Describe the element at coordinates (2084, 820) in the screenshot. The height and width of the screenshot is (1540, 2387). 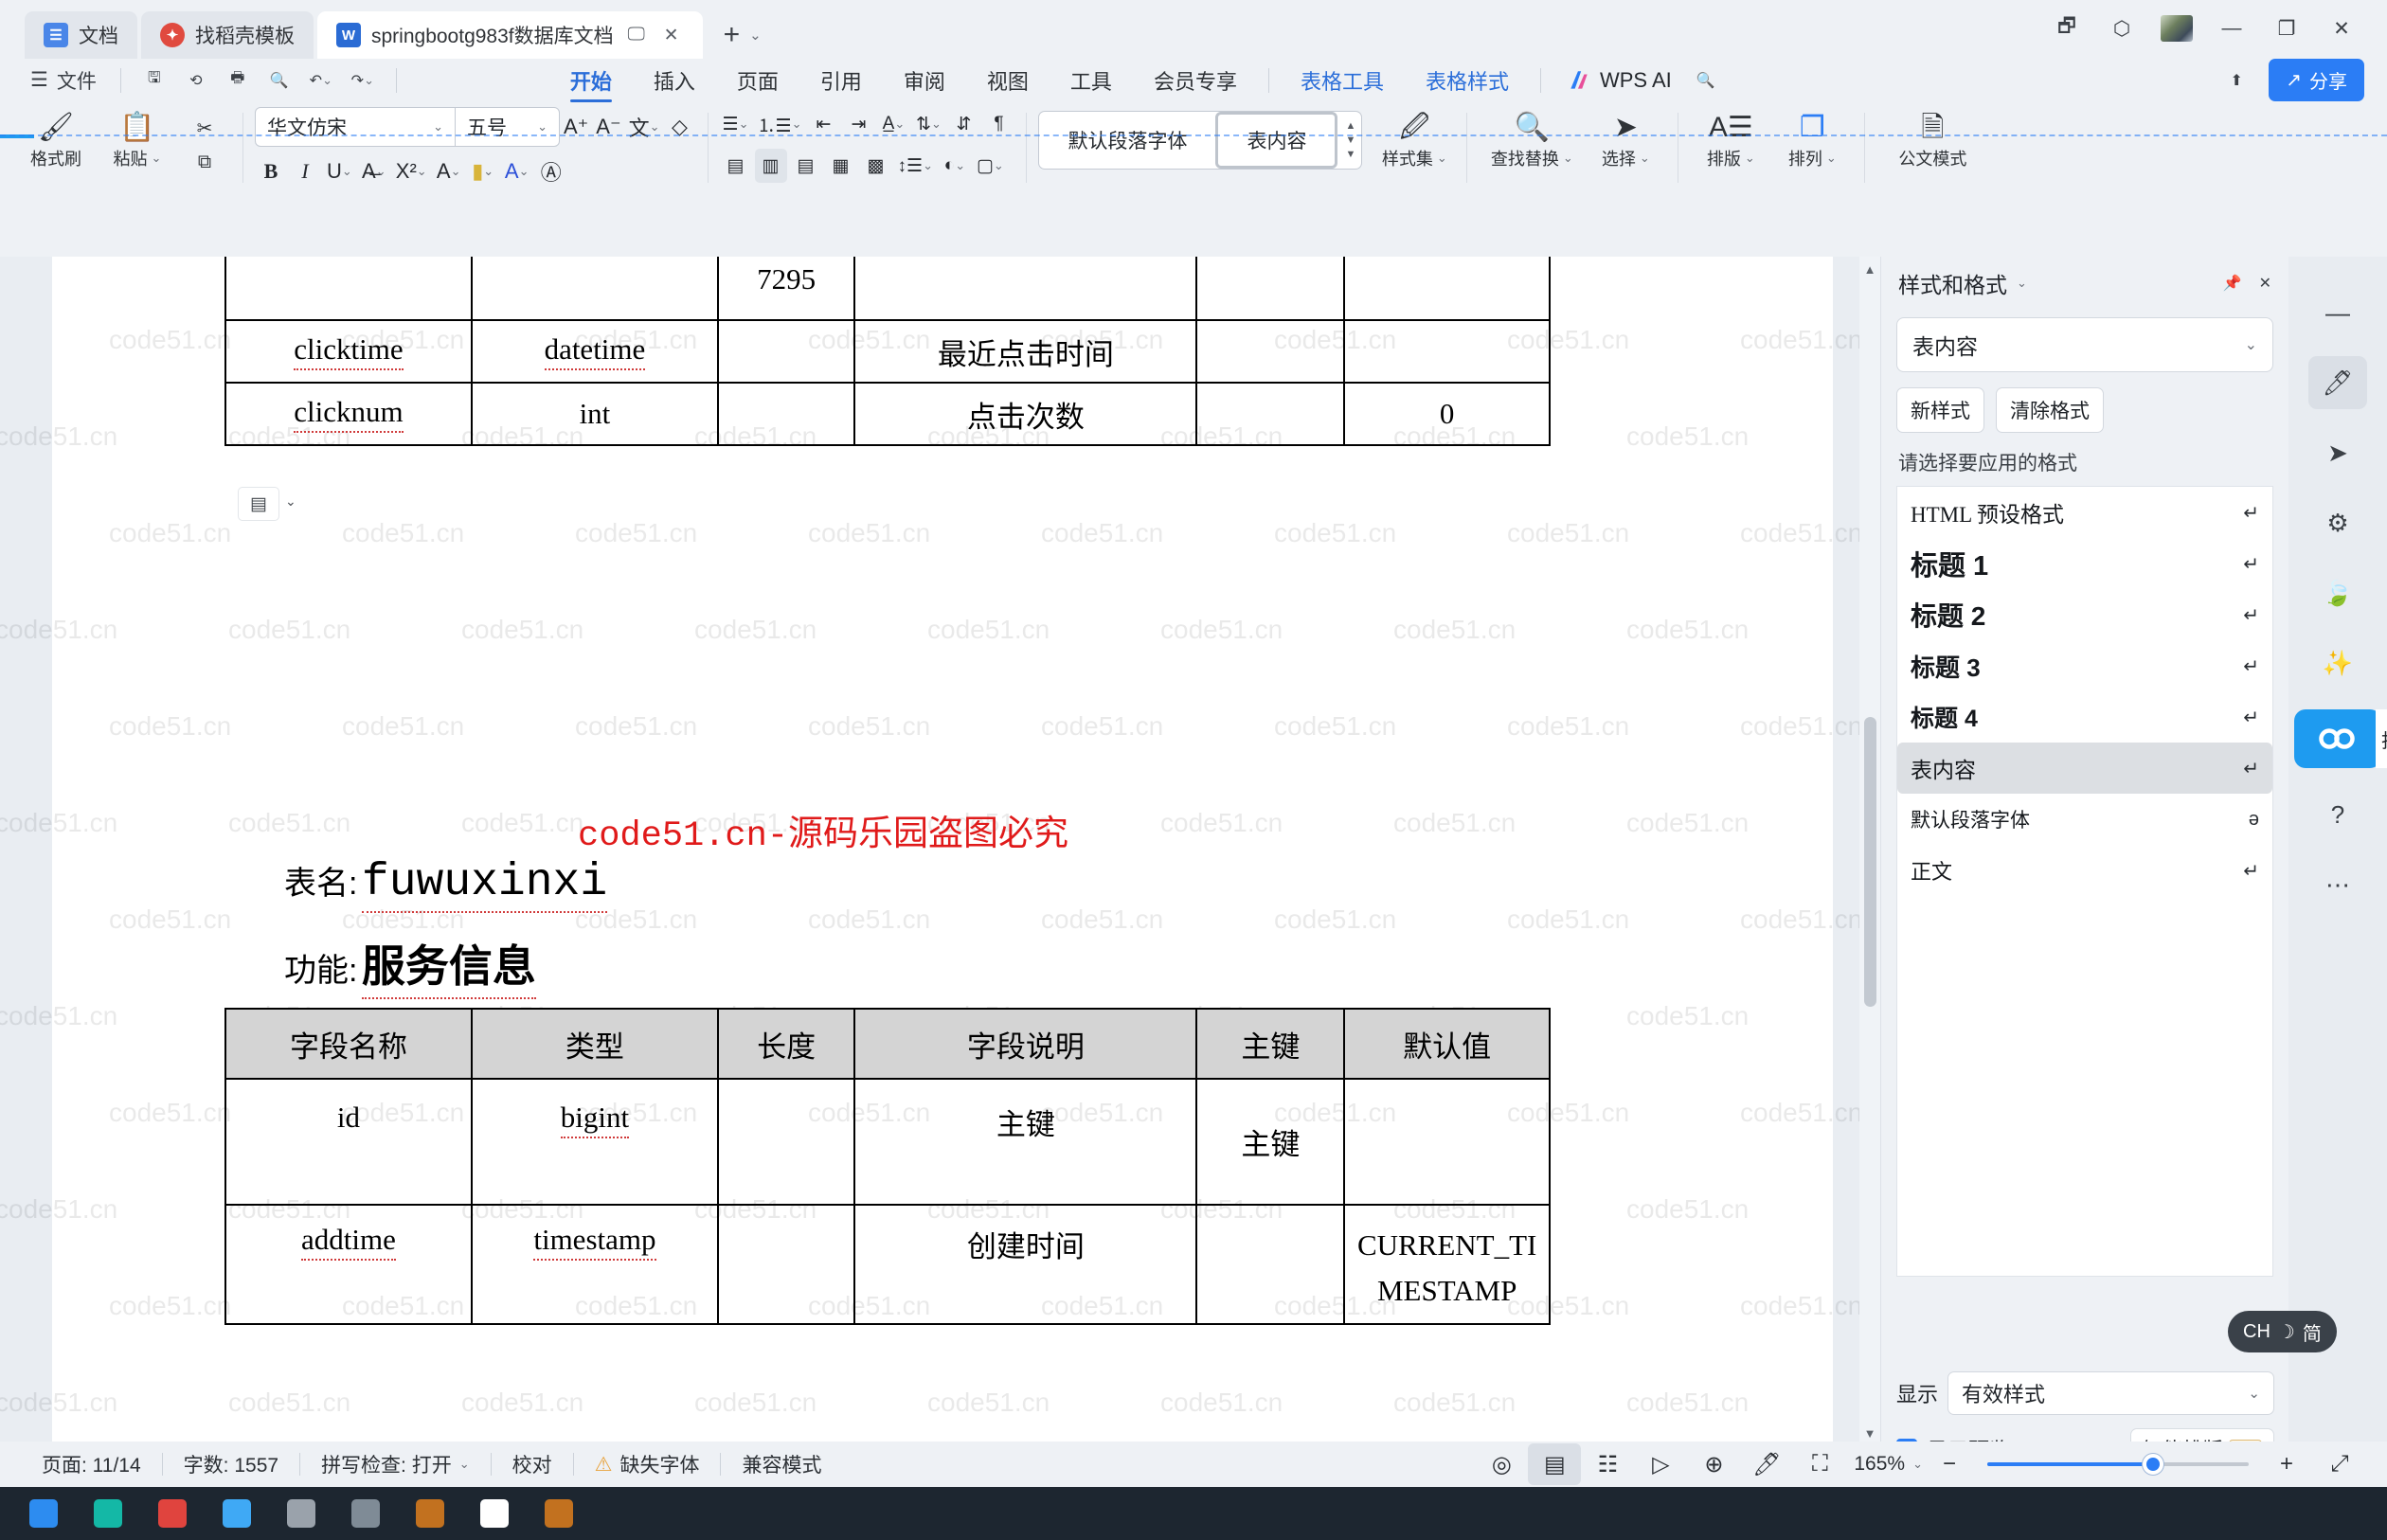
I see `style-list-item: 默认段落字体 ə` at that location.